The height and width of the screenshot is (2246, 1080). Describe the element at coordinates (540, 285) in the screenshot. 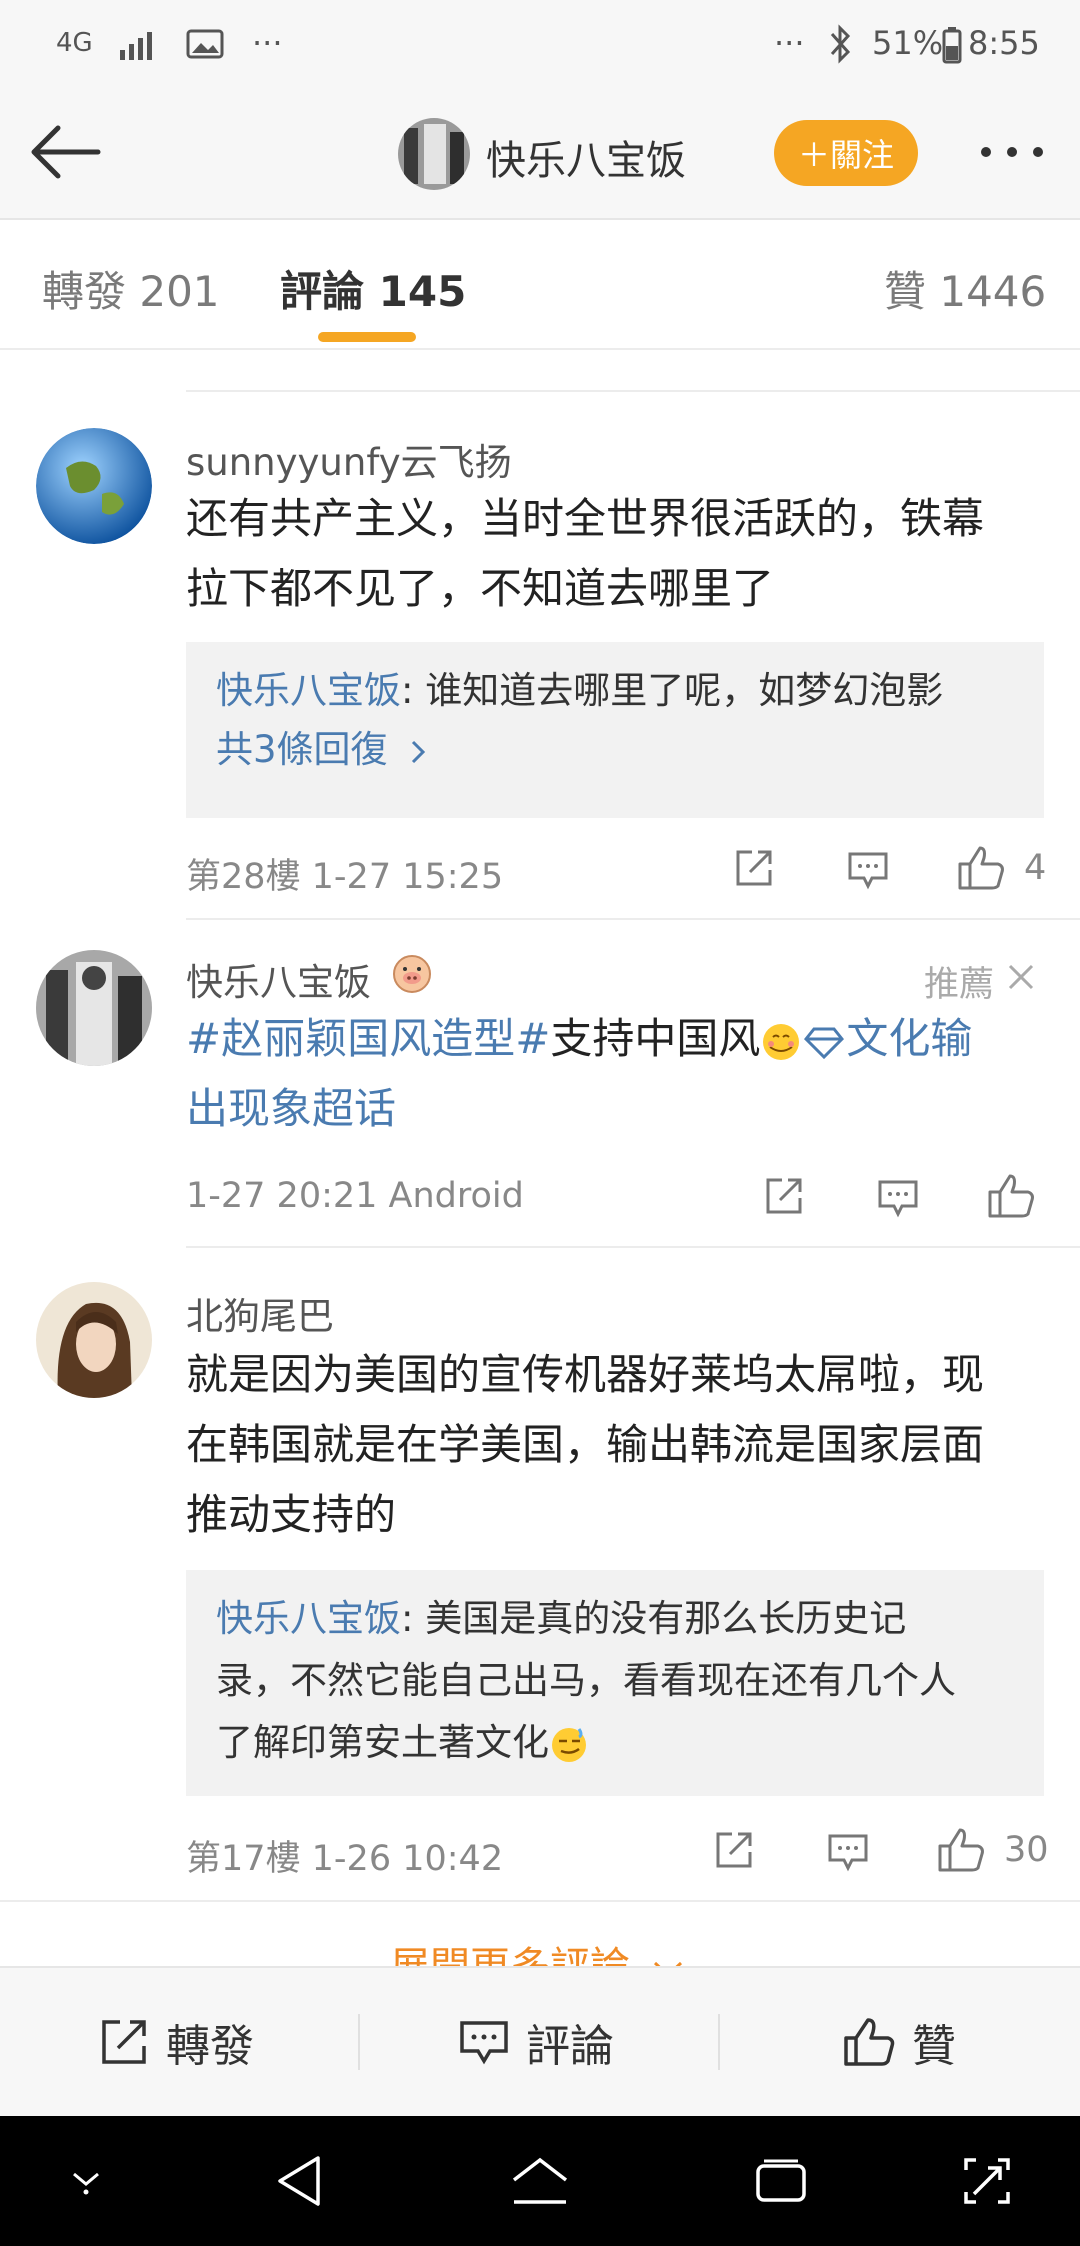

I see `tab-bar: 轉發 201 評論 145 贊 1446` at that location.